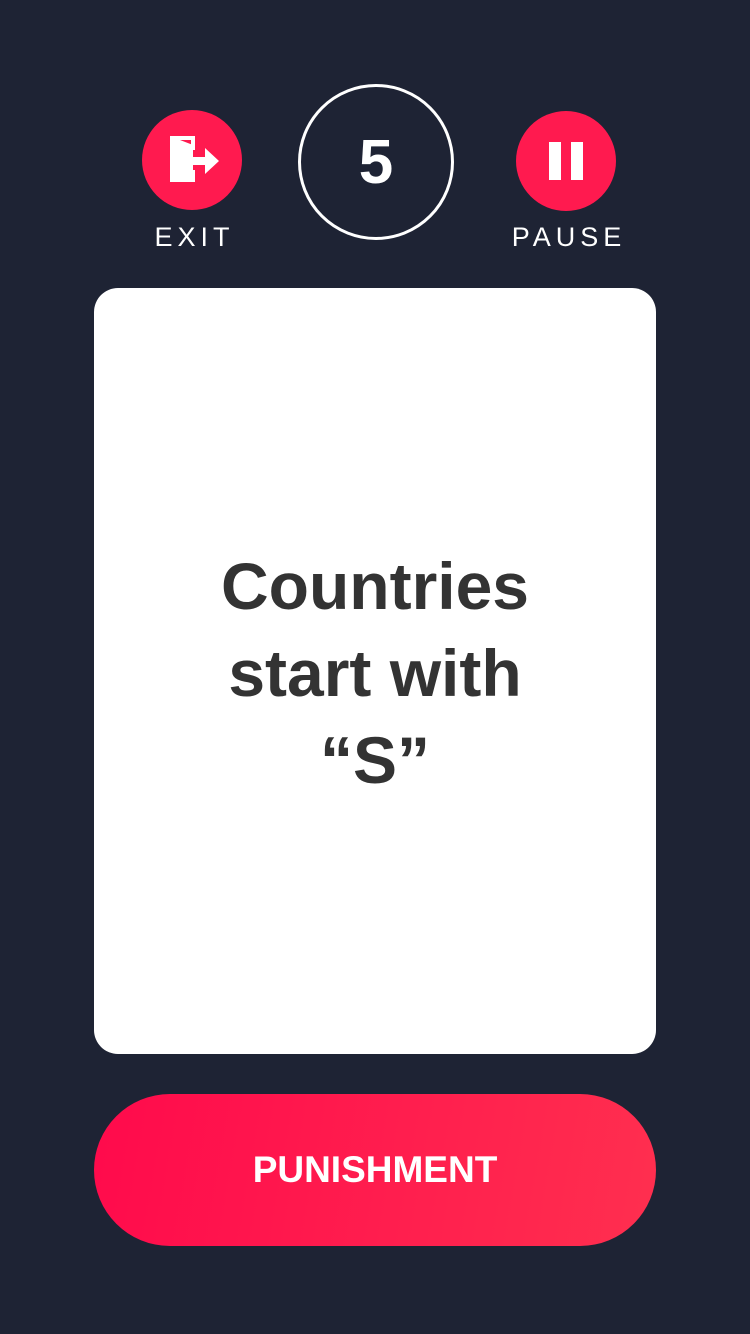 The image size is (750, 1334). I want to click on exit-label: EXIT, so click(194, 237).